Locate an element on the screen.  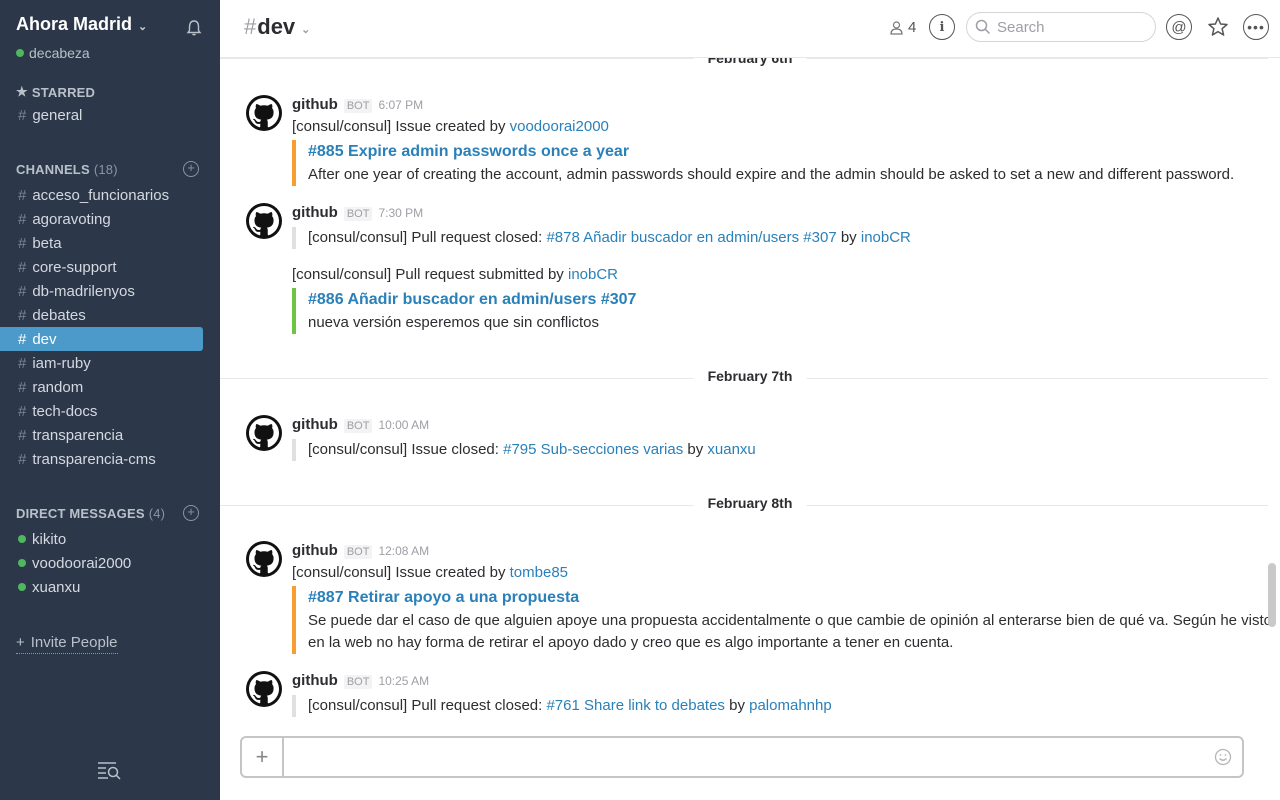
channel-label: db-madrilenyos is located at coordinates (83, 291).